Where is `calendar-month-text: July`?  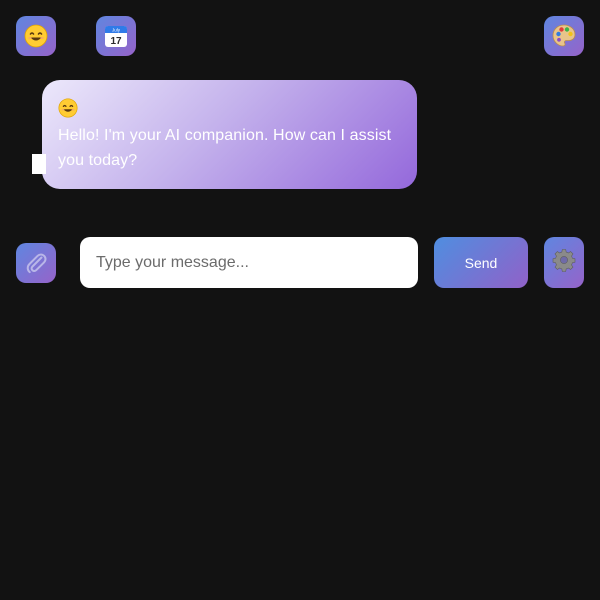 calendar-month-text: July is located at coordinates (116, 30).